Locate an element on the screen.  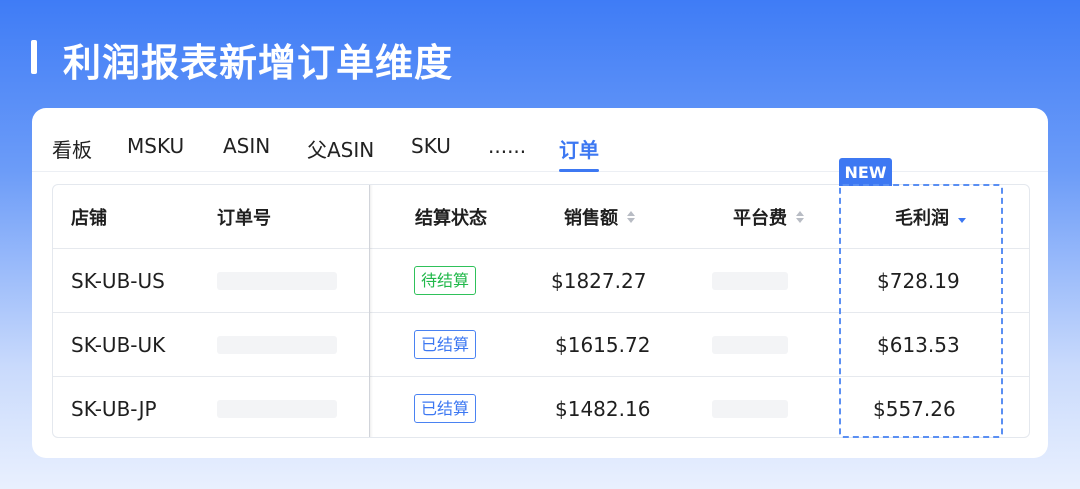
header-platform-fee: 平台费 is located at coordinates (769, 216).